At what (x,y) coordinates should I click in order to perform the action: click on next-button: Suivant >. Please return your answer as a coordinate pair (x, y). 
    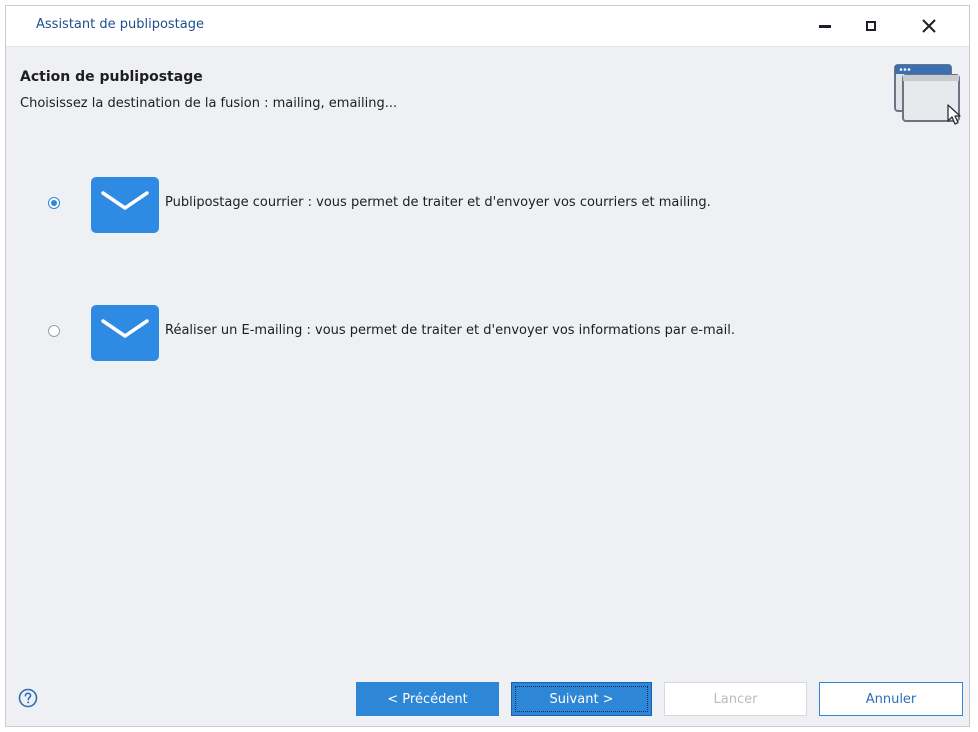
    Looking at the image, I should click on (581, 699).